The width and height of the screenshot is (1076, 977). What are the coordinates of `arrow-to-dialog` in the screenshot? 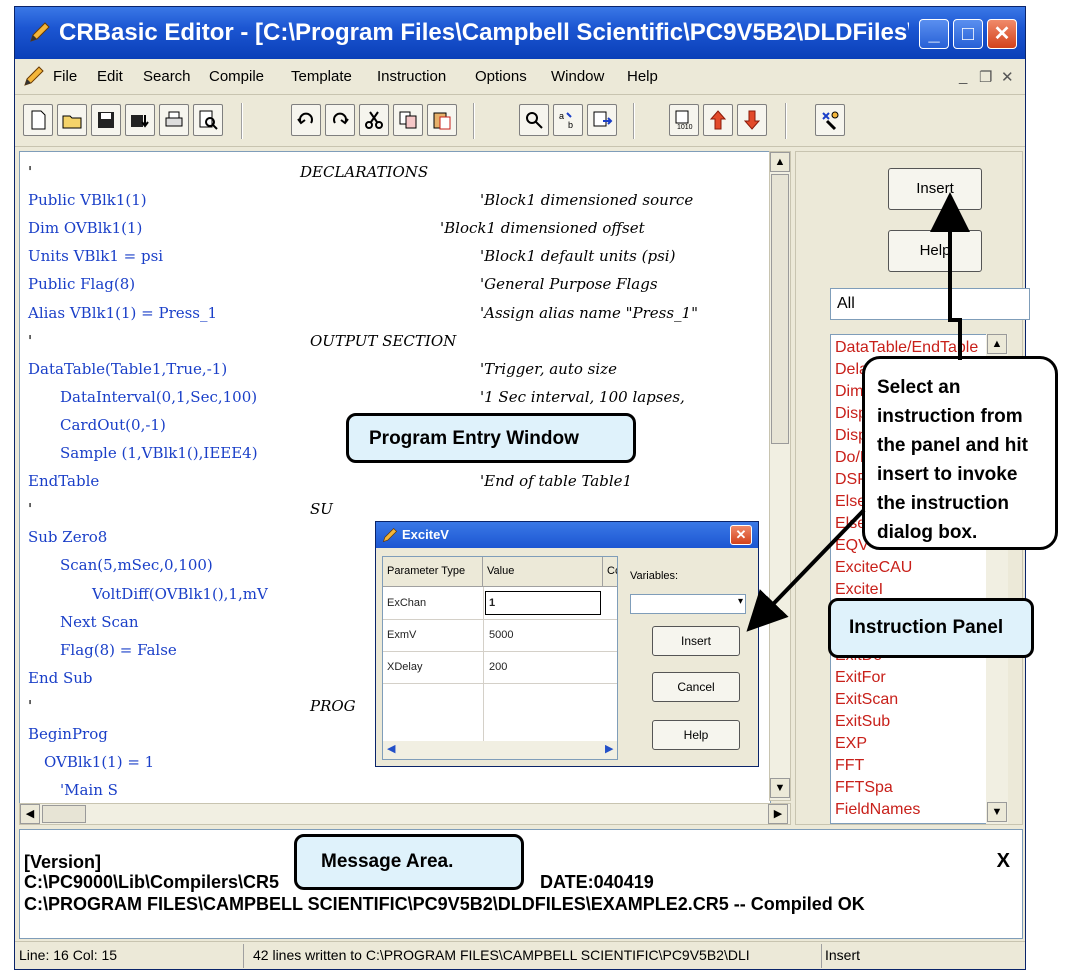 It's located at (806, 570).